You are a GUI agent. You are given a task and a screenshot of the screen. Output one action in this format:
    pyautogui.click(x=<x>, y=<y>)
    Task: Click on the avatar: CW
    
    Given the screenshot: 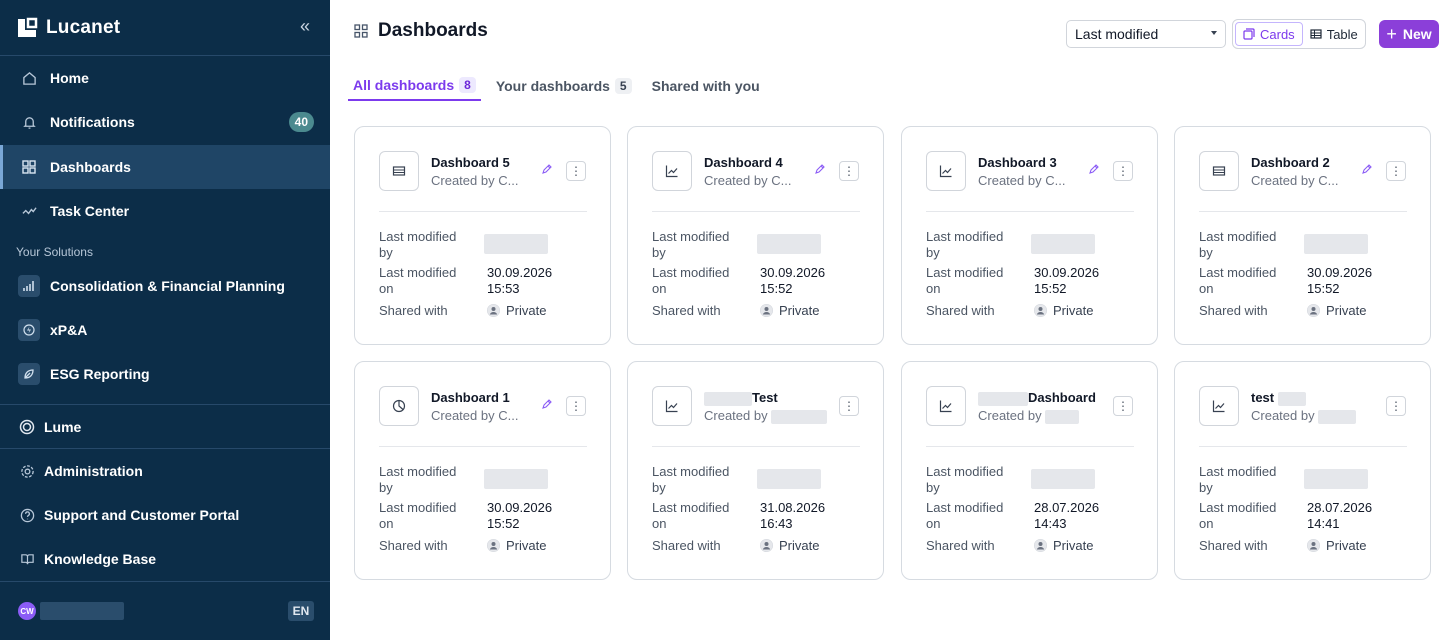 What is the action you would take?
    pyautogui.click(x=27, y=611)
    